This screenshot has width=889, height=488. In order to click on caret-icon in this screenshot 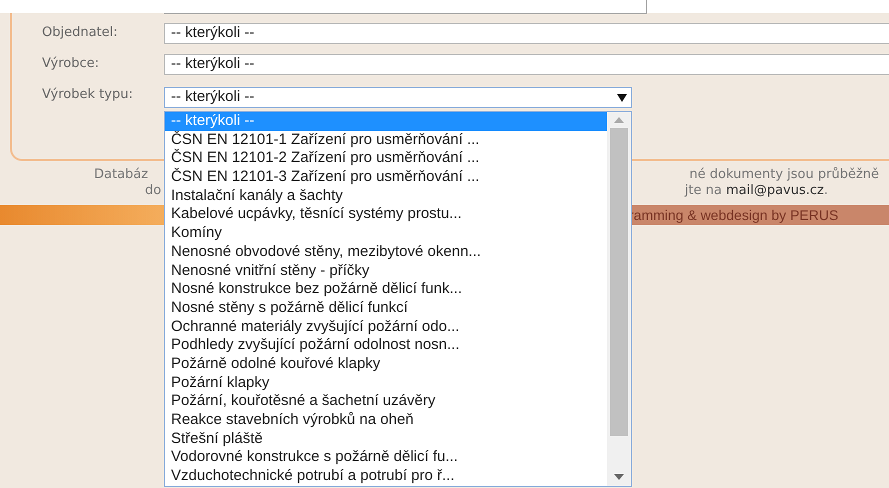, I will do `click(622, 98)`.